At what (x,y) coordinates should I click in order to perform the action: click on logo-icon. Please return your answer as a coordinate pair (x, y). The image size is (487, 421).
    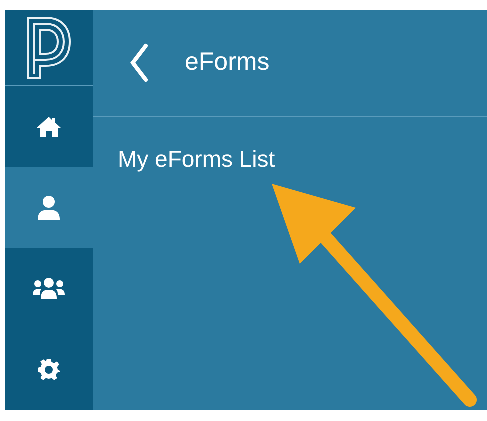
    Looking at the image, I should click on (49, 48).